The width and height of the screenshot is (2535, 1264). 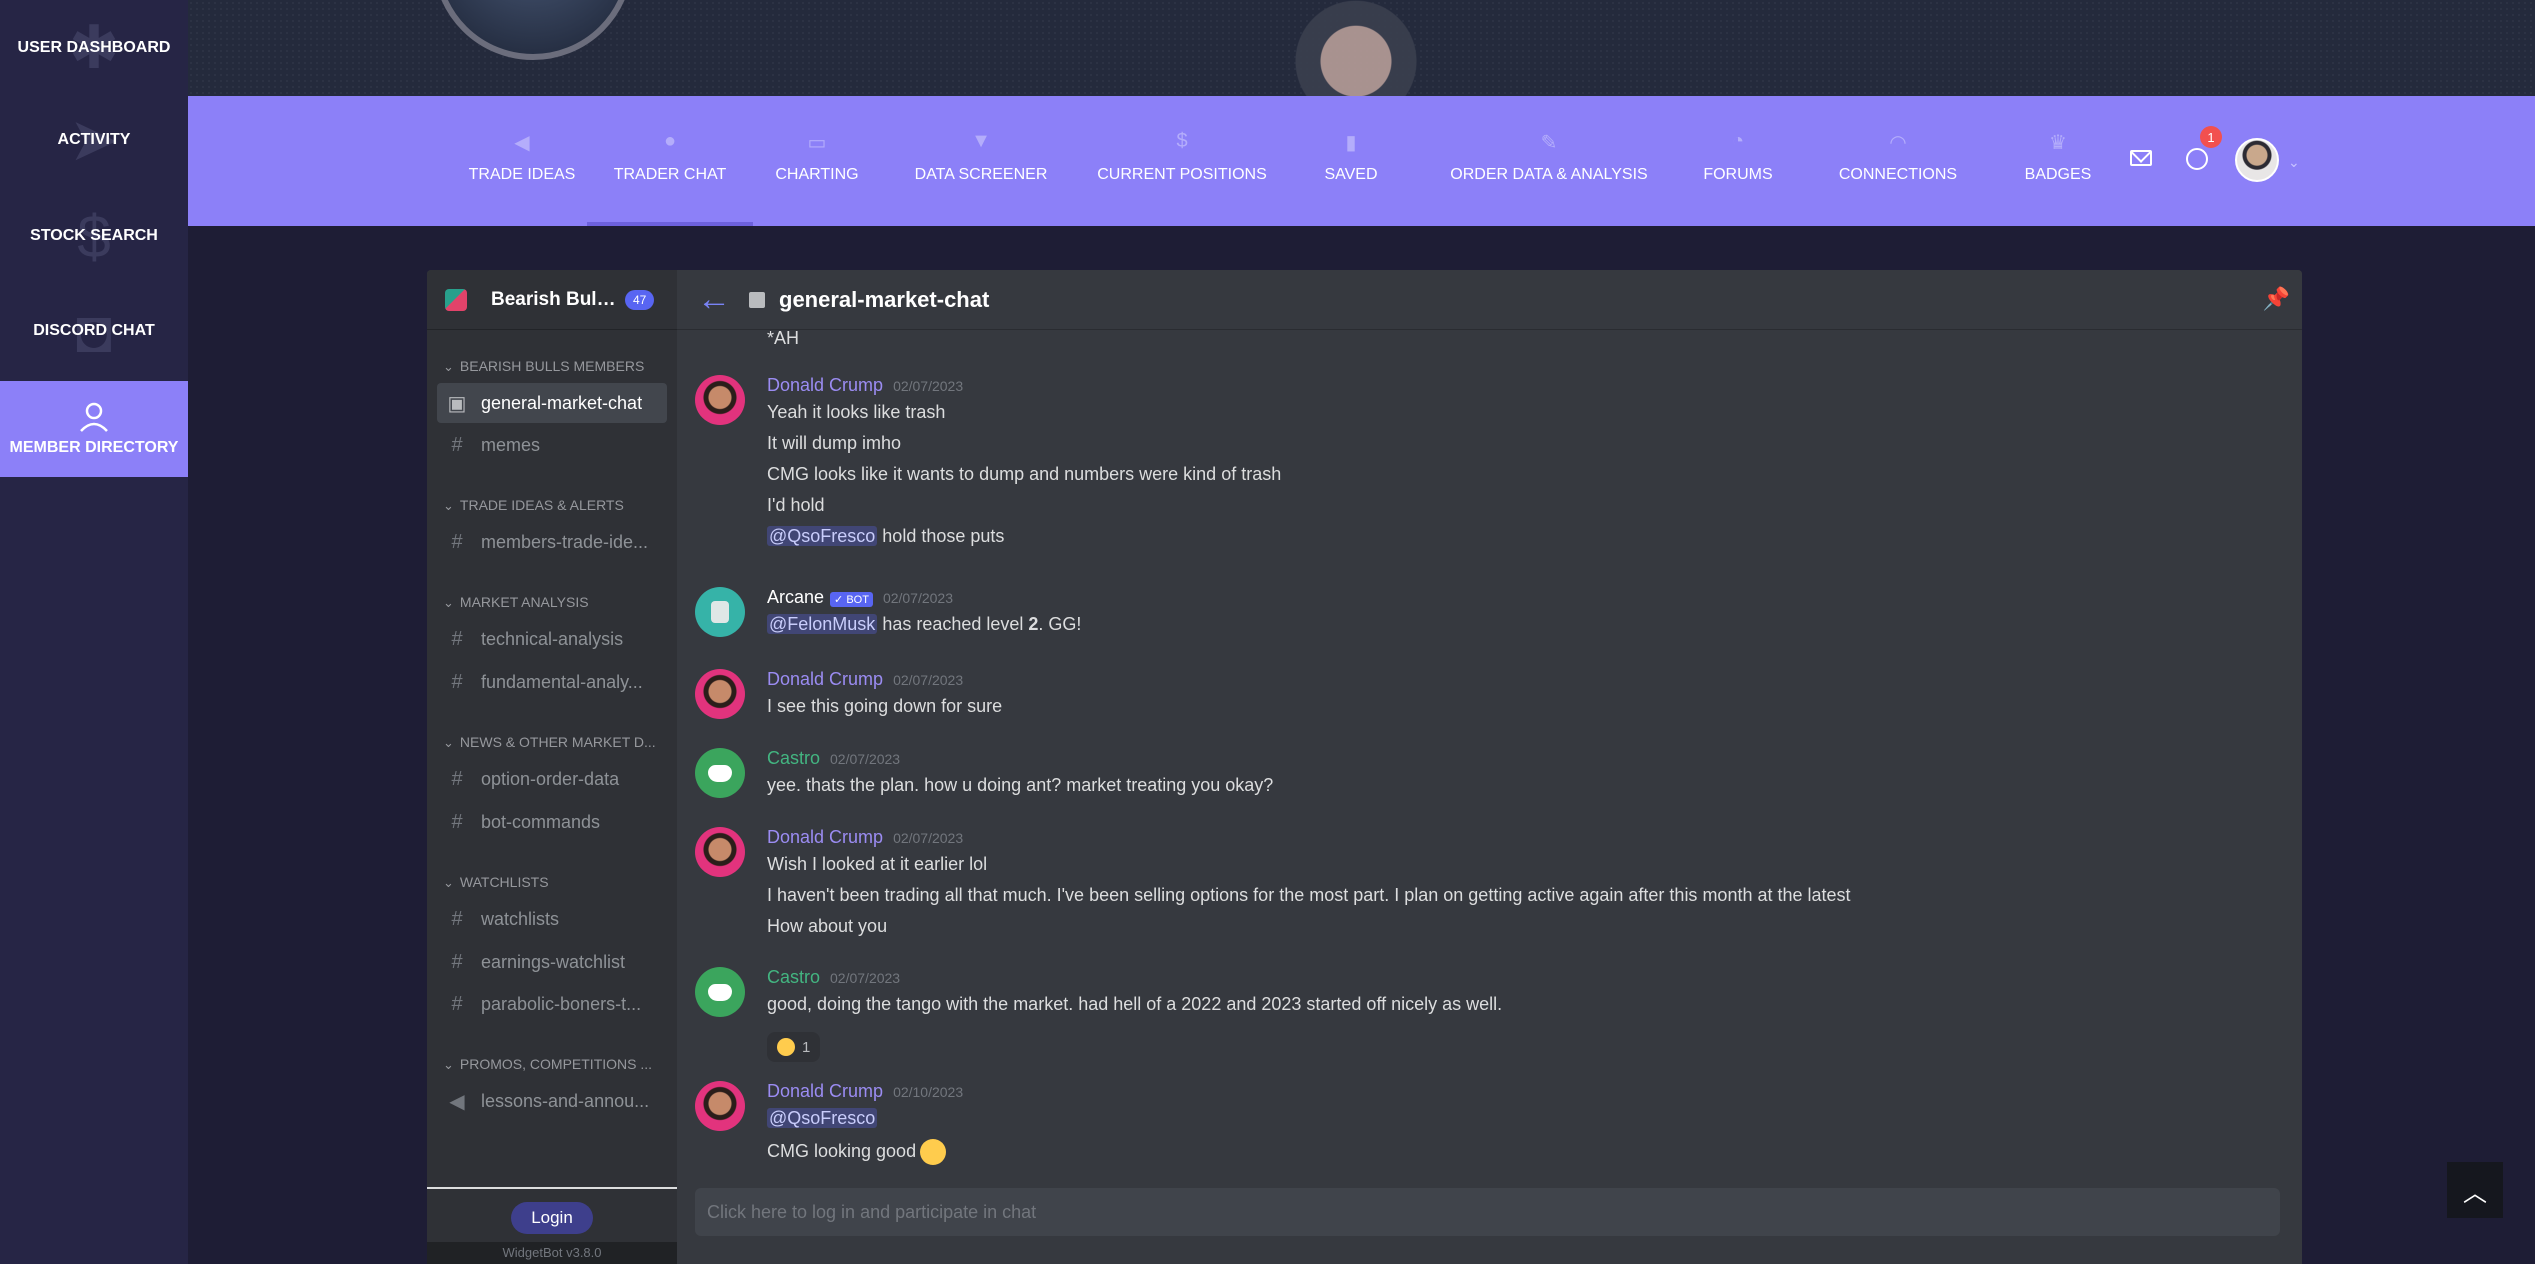 I want to click on nav-label: ORDER DATA & ANALYSIS, so click(x=1549, y=174).